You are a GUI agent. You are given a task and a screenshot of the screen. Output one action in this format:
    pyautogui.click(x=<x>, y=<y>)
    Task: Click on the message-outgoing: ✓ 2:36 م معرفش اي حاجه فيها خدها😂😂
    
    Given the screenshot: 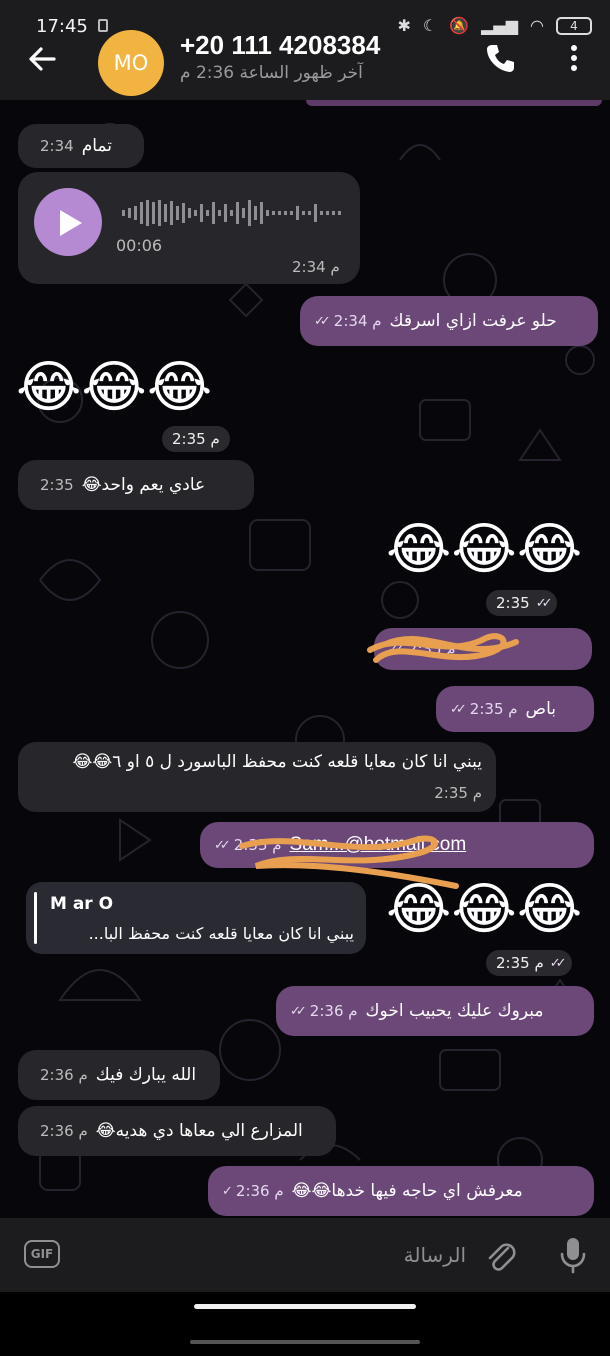 What is the action you would take?
    pyautogui.click(x=401, y=1191)
    